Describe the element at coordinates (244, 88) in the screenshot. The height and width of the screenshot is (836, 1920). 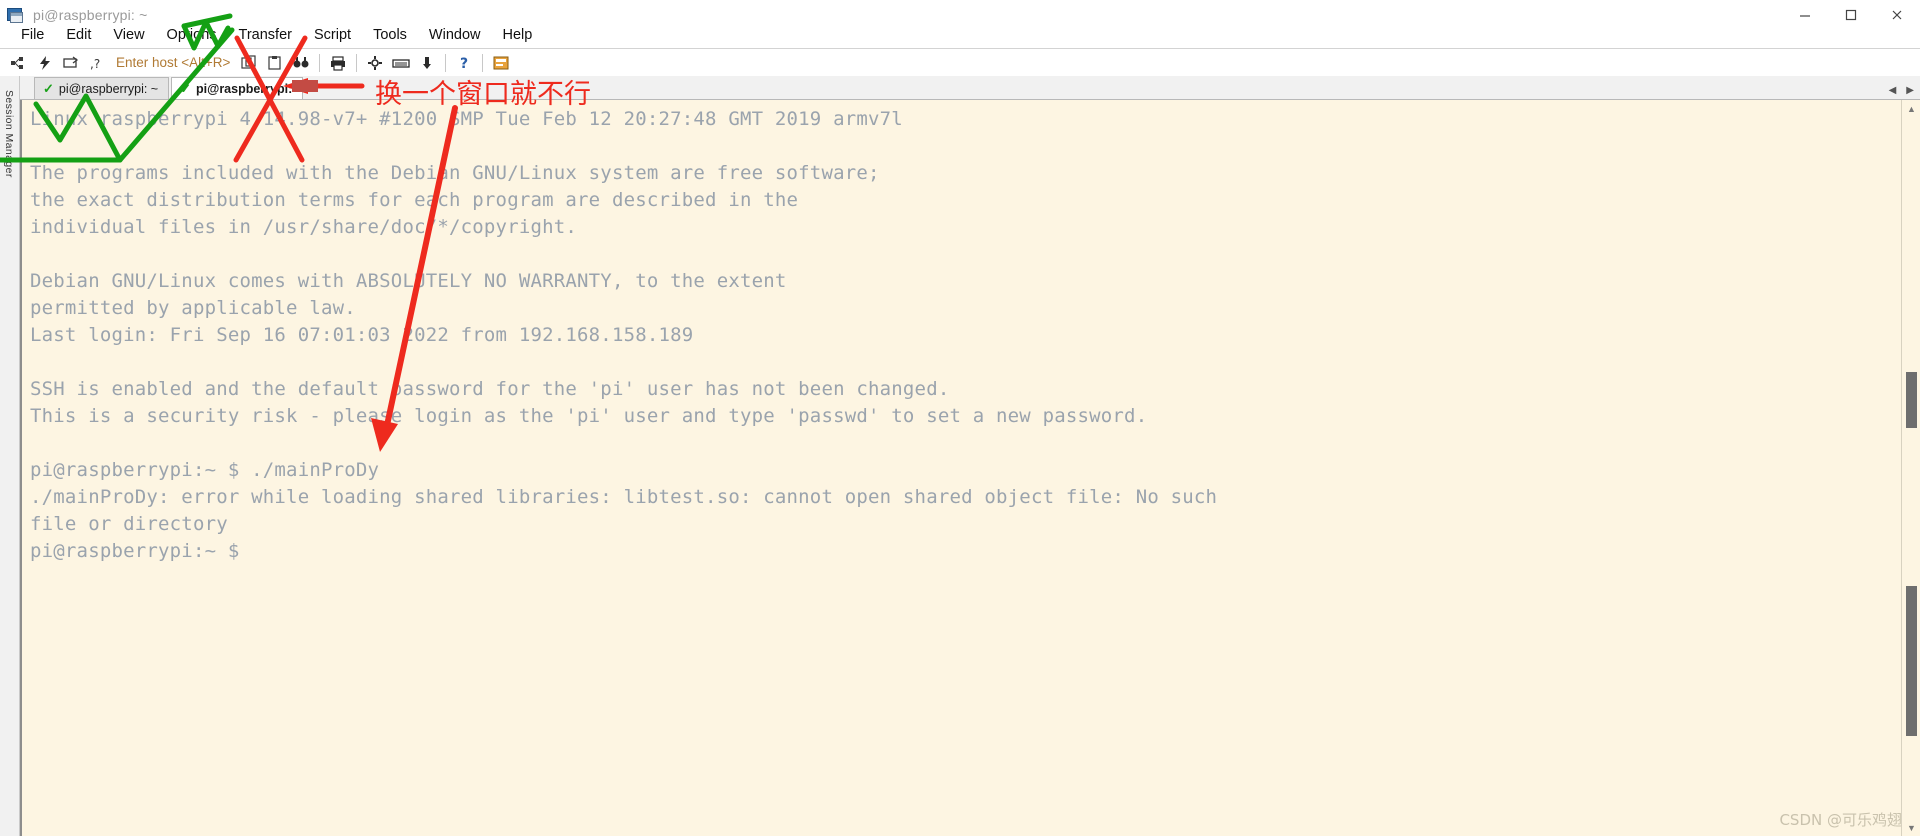
I see `tab-session-2-label: pi@raspberrypi:` at that location.